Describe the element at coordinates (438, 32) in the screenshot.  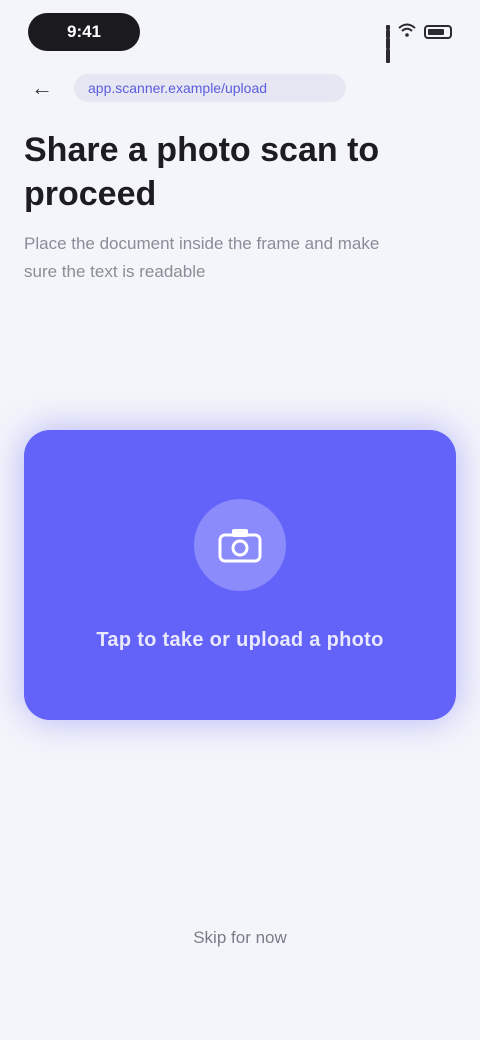
I see `battery-icon` at that location.